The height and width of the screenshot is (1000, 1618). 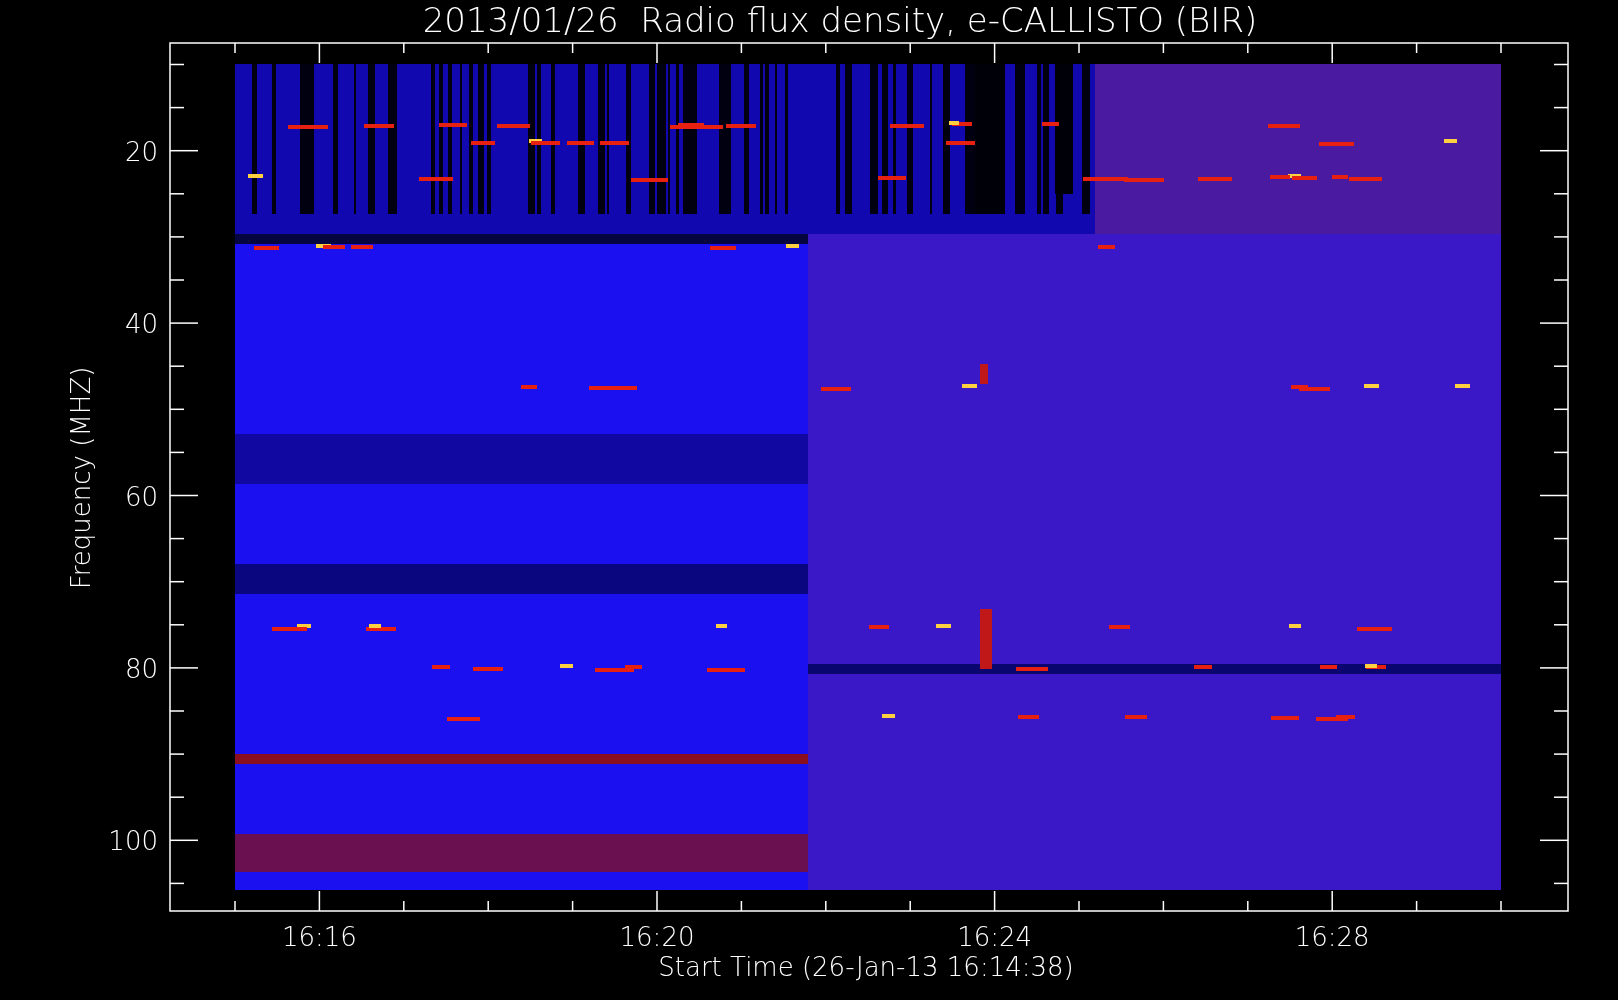 What do you see at coordinates (141, 324) in the screenshot?
I see `y-tick-label: 40` at bounding box center [141, 324].